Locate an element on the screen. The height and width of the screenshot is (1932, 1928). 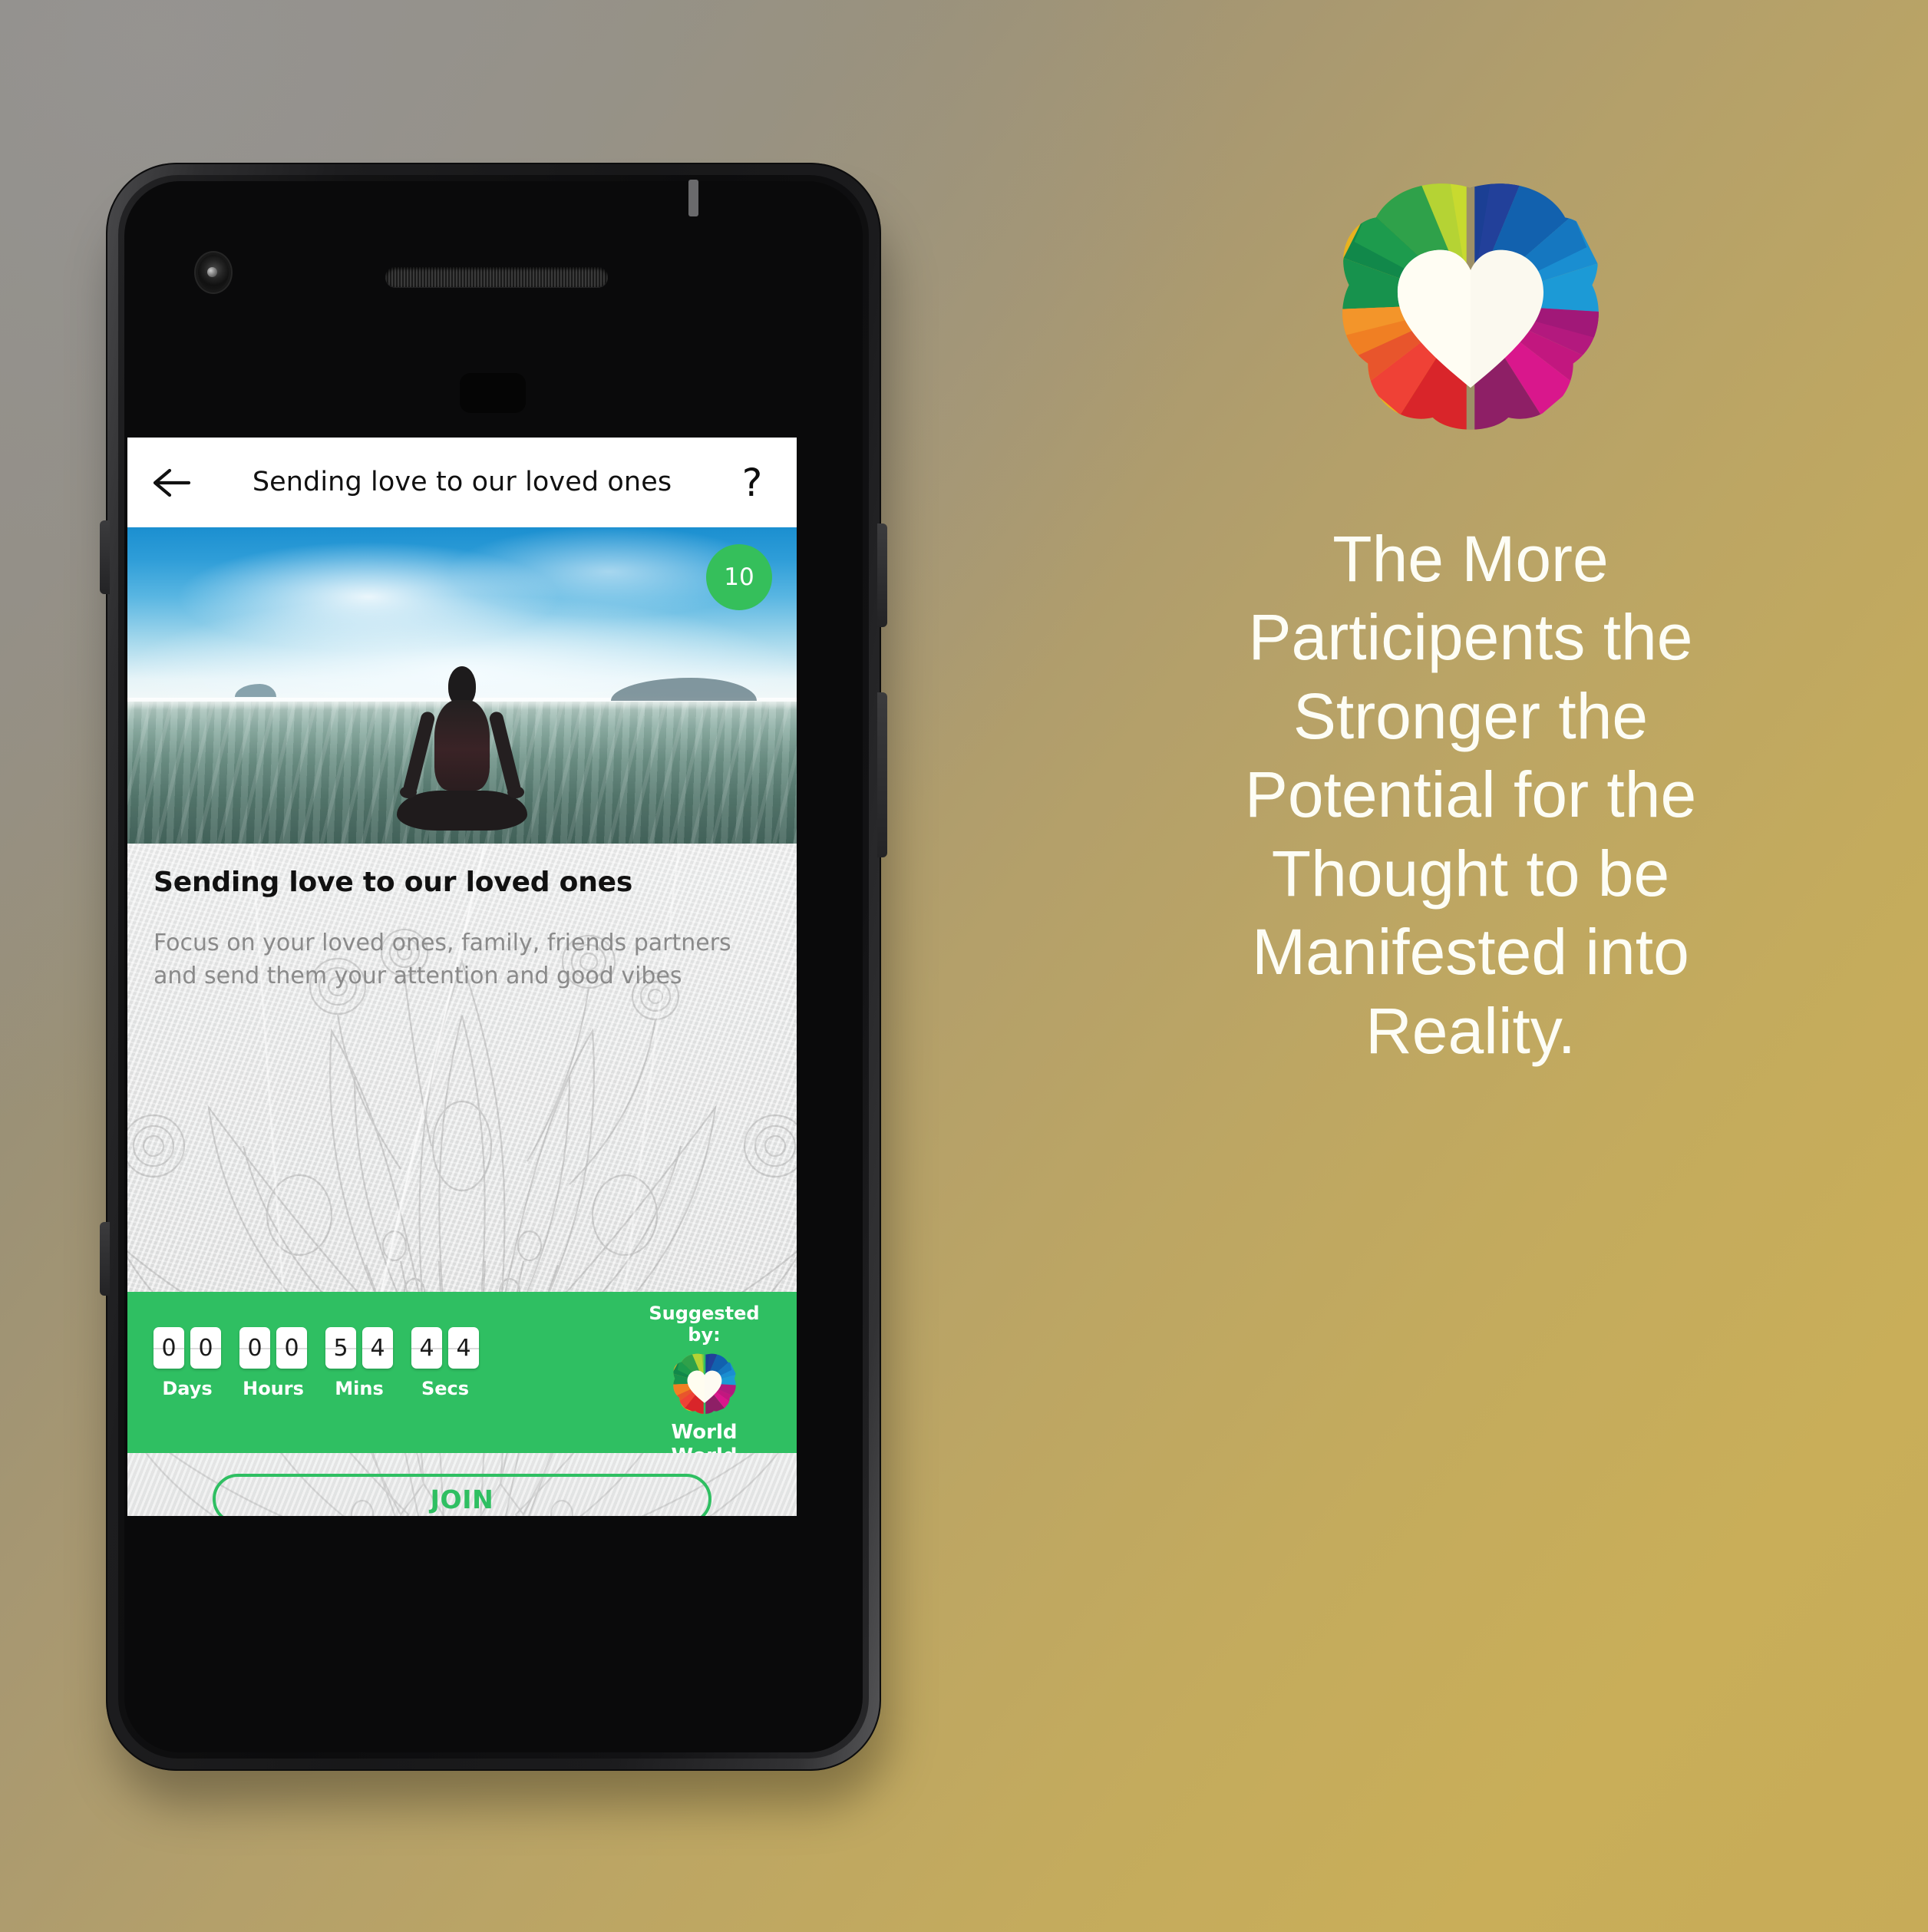
join-area: JOIN is located at coordinates (462, 1484).